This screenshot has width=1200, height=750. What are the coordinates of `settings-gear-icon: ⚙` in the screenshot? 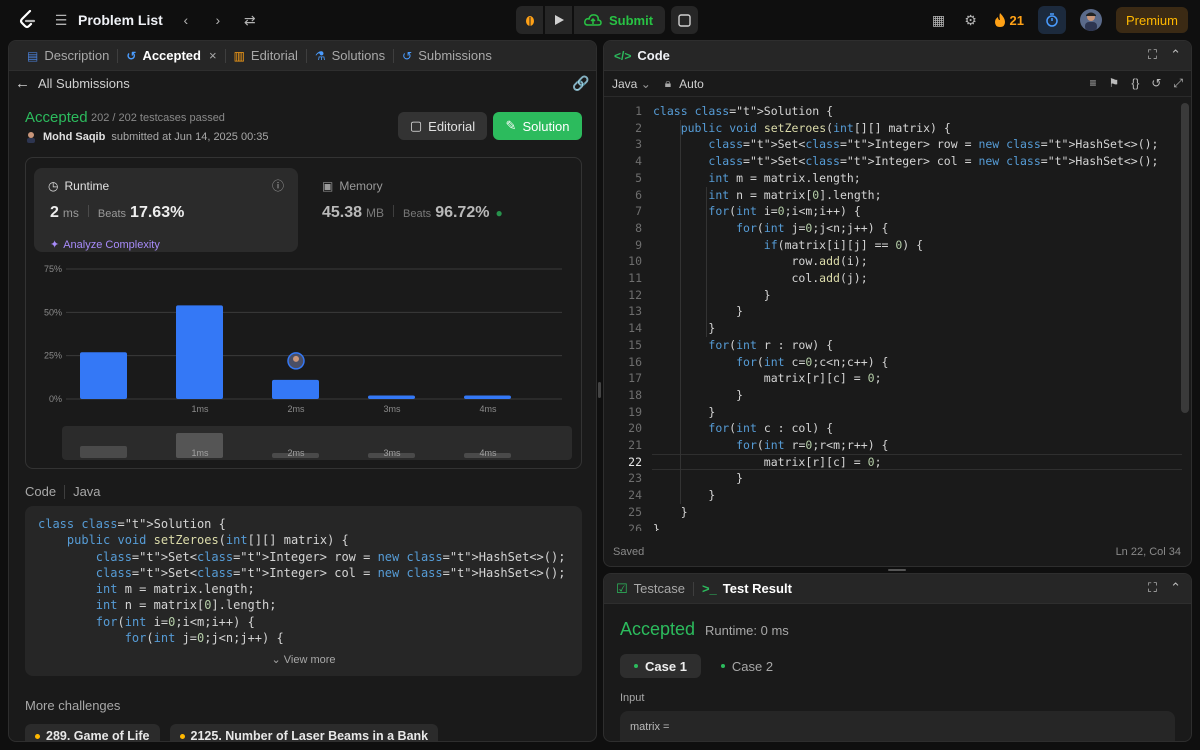 It's located at (971, 20).